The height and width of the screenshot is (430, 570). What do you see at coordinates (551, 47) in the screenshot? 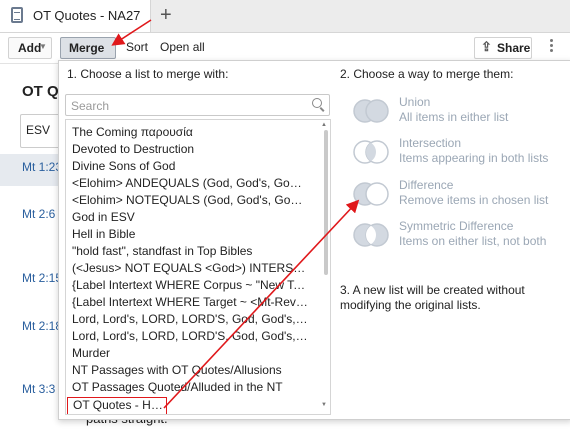
I see `more-options-icon` at bounding box center [551, 47].